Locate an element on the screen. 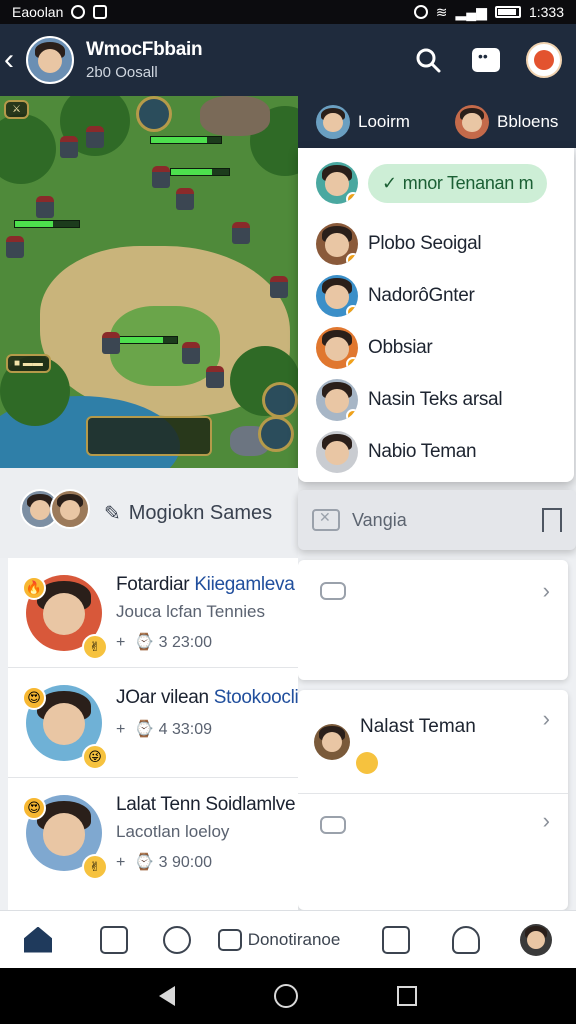 The height and width of the screenshot is (1024, 576). right-card: › is located at coordinates (433, 620).